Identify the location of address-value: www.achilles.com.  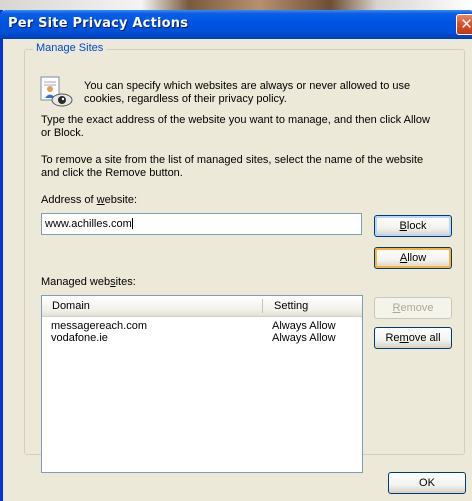
(88, 224).